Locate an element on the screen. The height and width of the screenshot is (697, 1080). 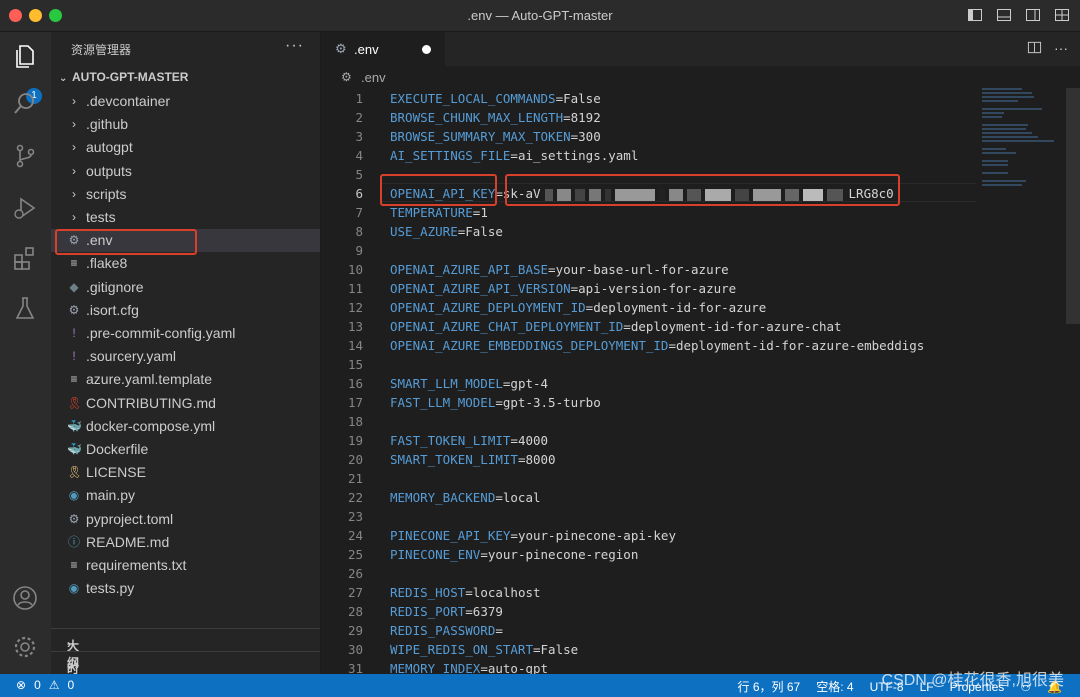
ribbon-file-icon: 🎗 is located at coordinates (75, 402).